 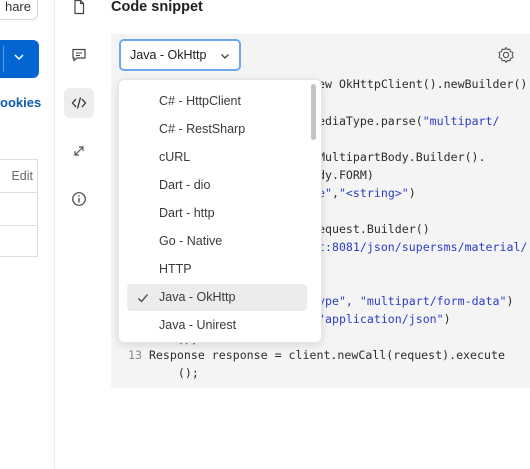 I want to click on code-line: t:8081/json/supersms/material/, so click(x=423, y=247).